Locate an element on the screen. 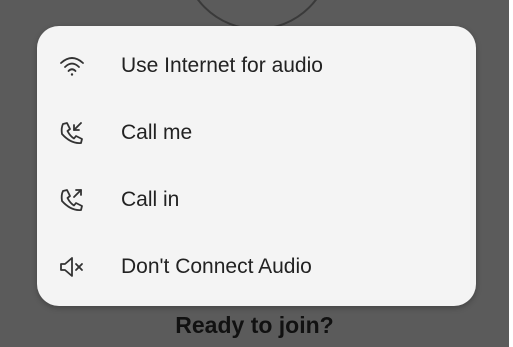 The height and width of the screenshot is (347, 513). use-internet-audio-label: Use Internet for audio is located at coordinates (222, 65).